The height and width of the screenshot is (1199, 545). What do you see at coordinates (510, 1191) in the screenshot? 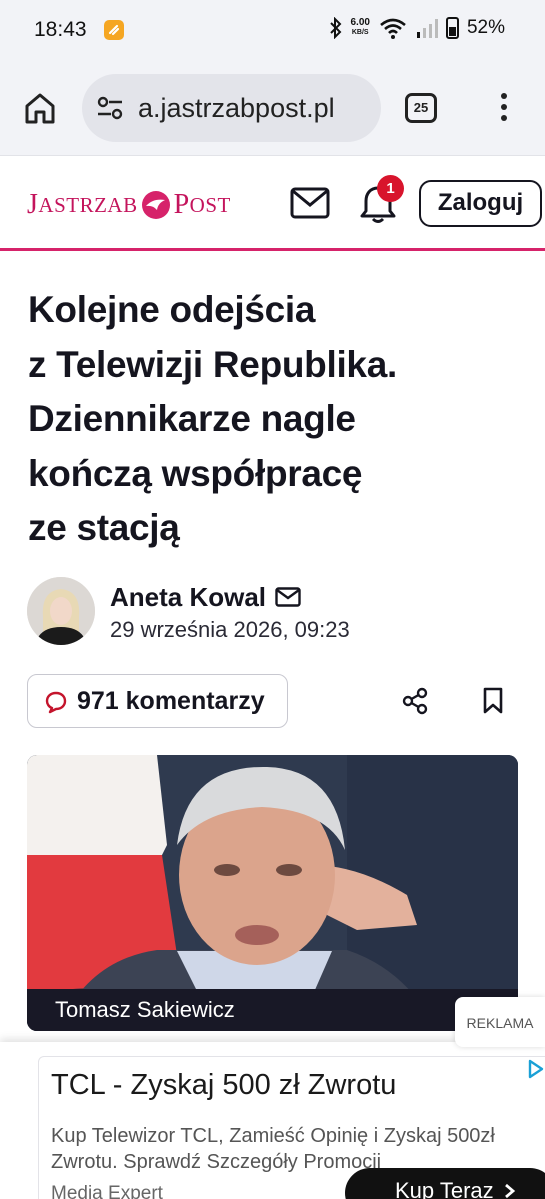
I see `chevron-right-icon` at bounding box center [510, 1191].